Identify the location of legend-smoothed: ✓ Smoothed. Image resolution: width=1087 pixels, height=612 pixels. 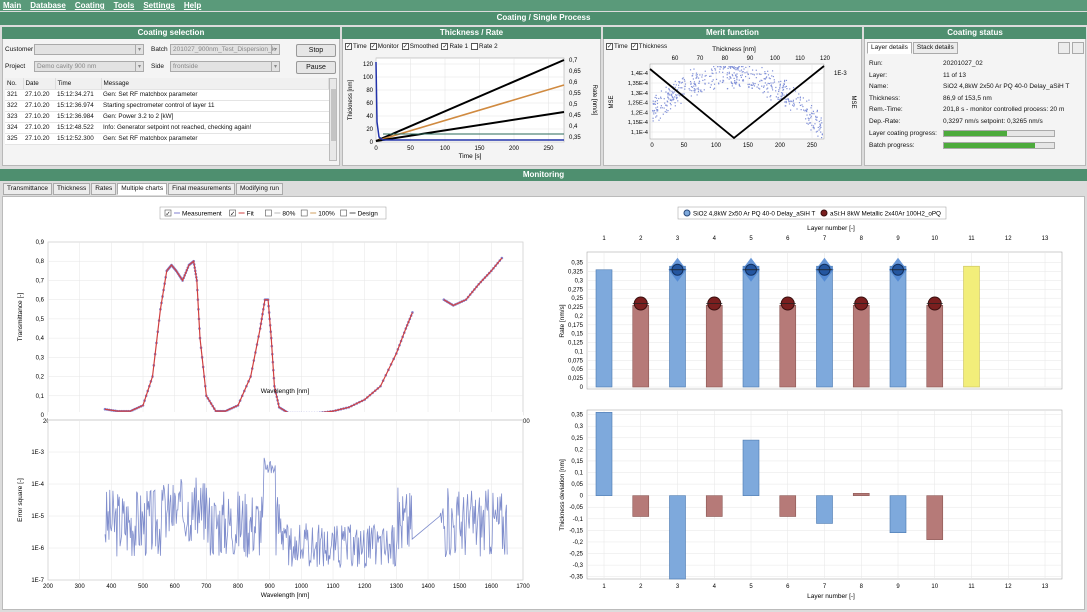
(419, 46).